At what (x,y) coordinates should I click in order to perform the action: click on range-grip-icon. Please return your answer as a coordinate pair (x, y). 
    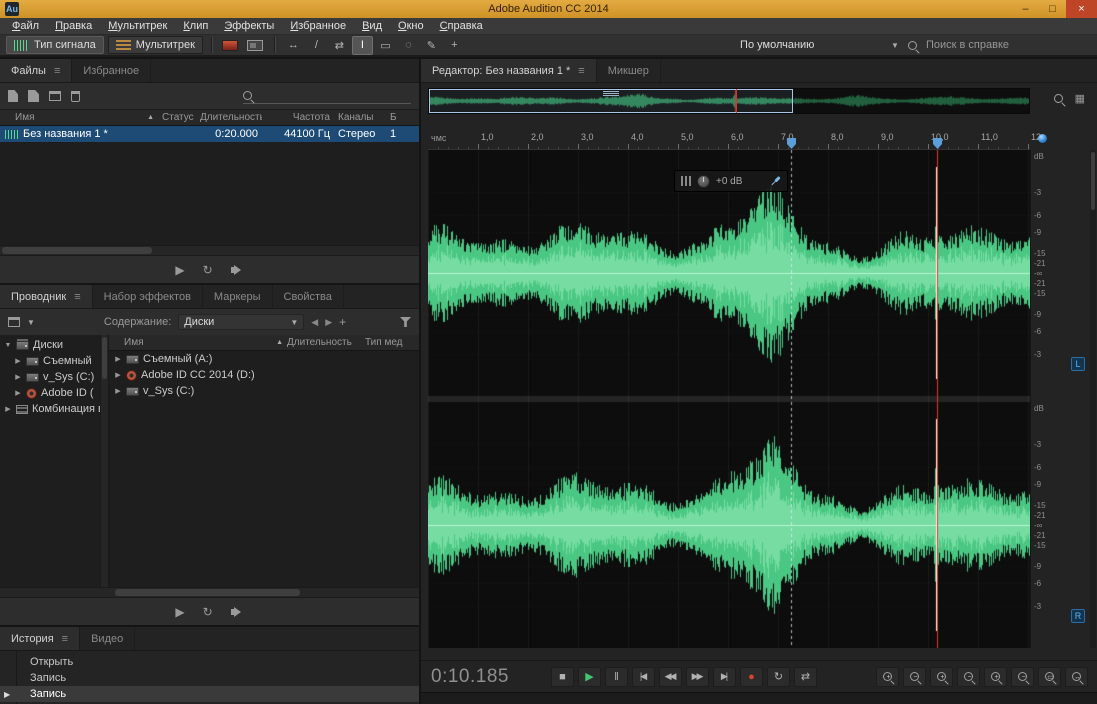
    Looking at the image, I should click on (611, 94).